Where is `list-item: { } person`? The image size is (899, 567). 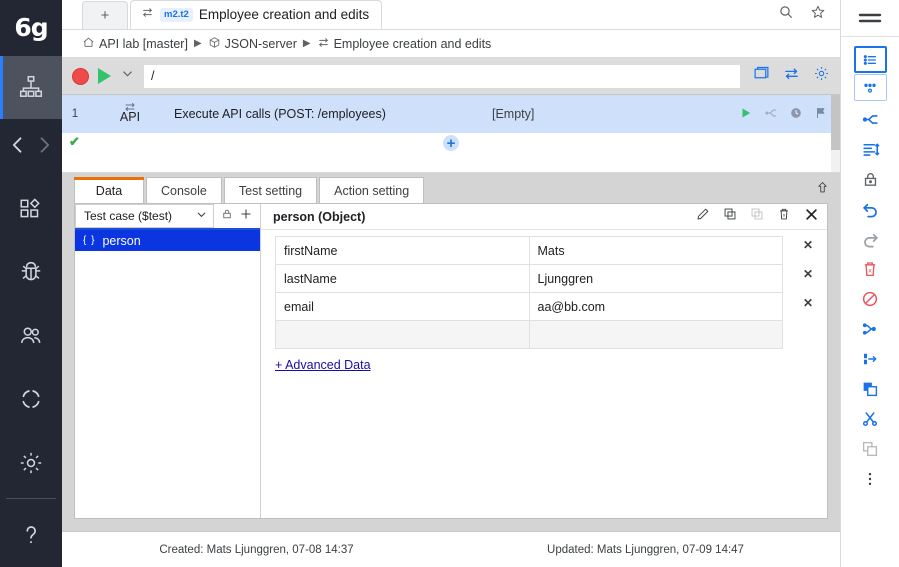 list-item: { } person is located at coordinates (167, 240).